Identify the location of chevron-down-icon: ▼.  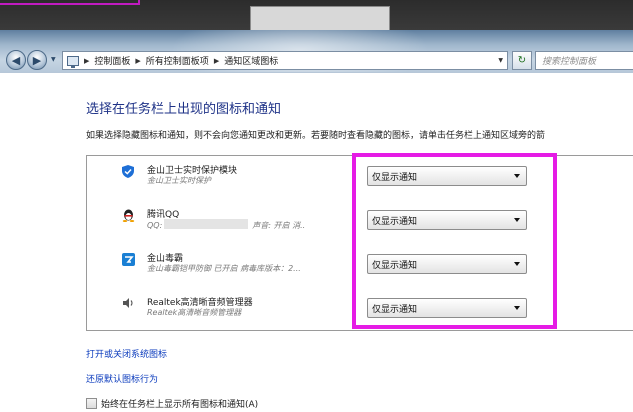
(500, 60).